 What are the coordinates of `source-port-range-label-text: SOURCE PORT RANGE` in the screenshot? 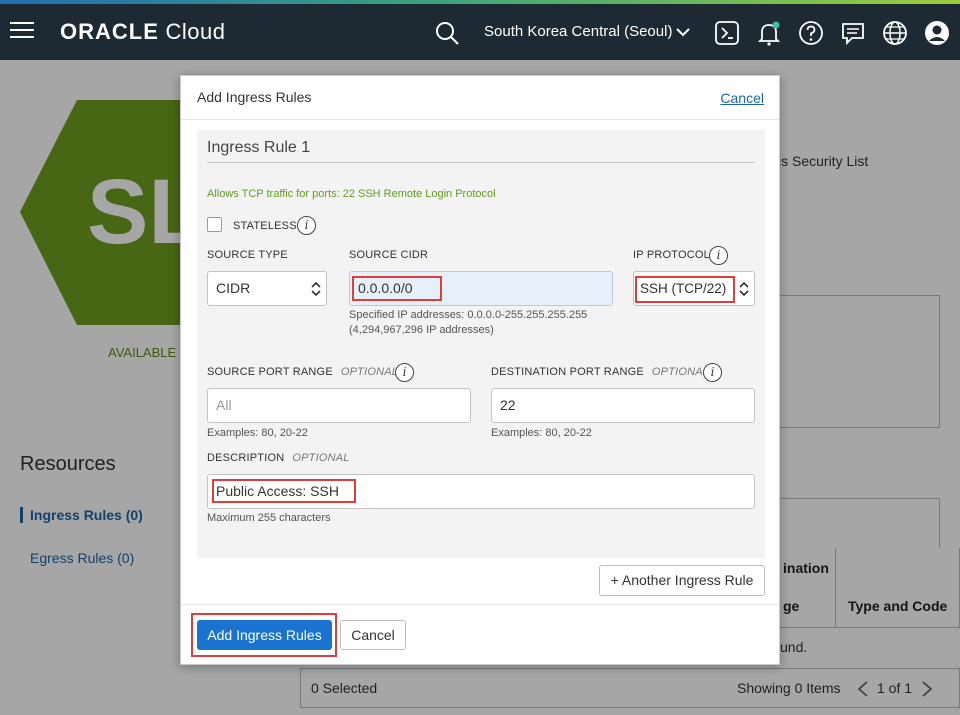 It's located at (270, 372).